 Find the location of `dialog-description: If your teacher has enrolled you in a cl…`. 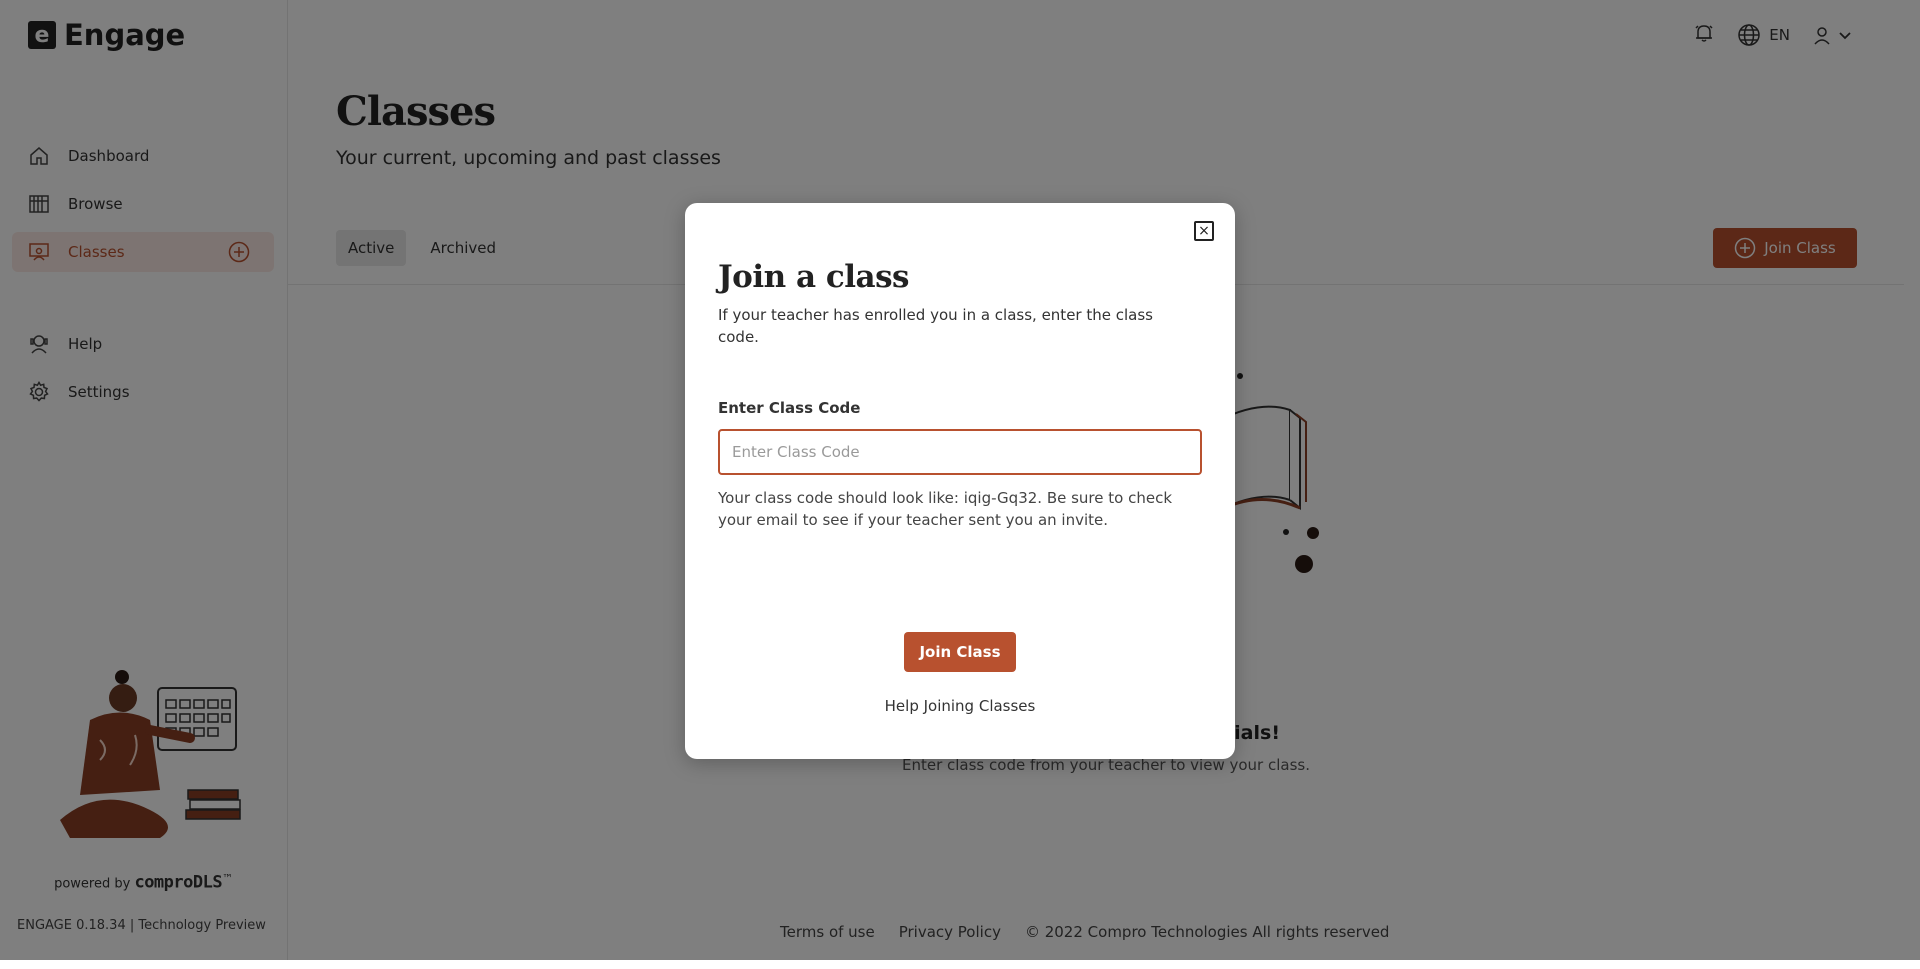

dialog-description: If your teacher has enrolled you in a cl… is located at coordinates (935, 326).